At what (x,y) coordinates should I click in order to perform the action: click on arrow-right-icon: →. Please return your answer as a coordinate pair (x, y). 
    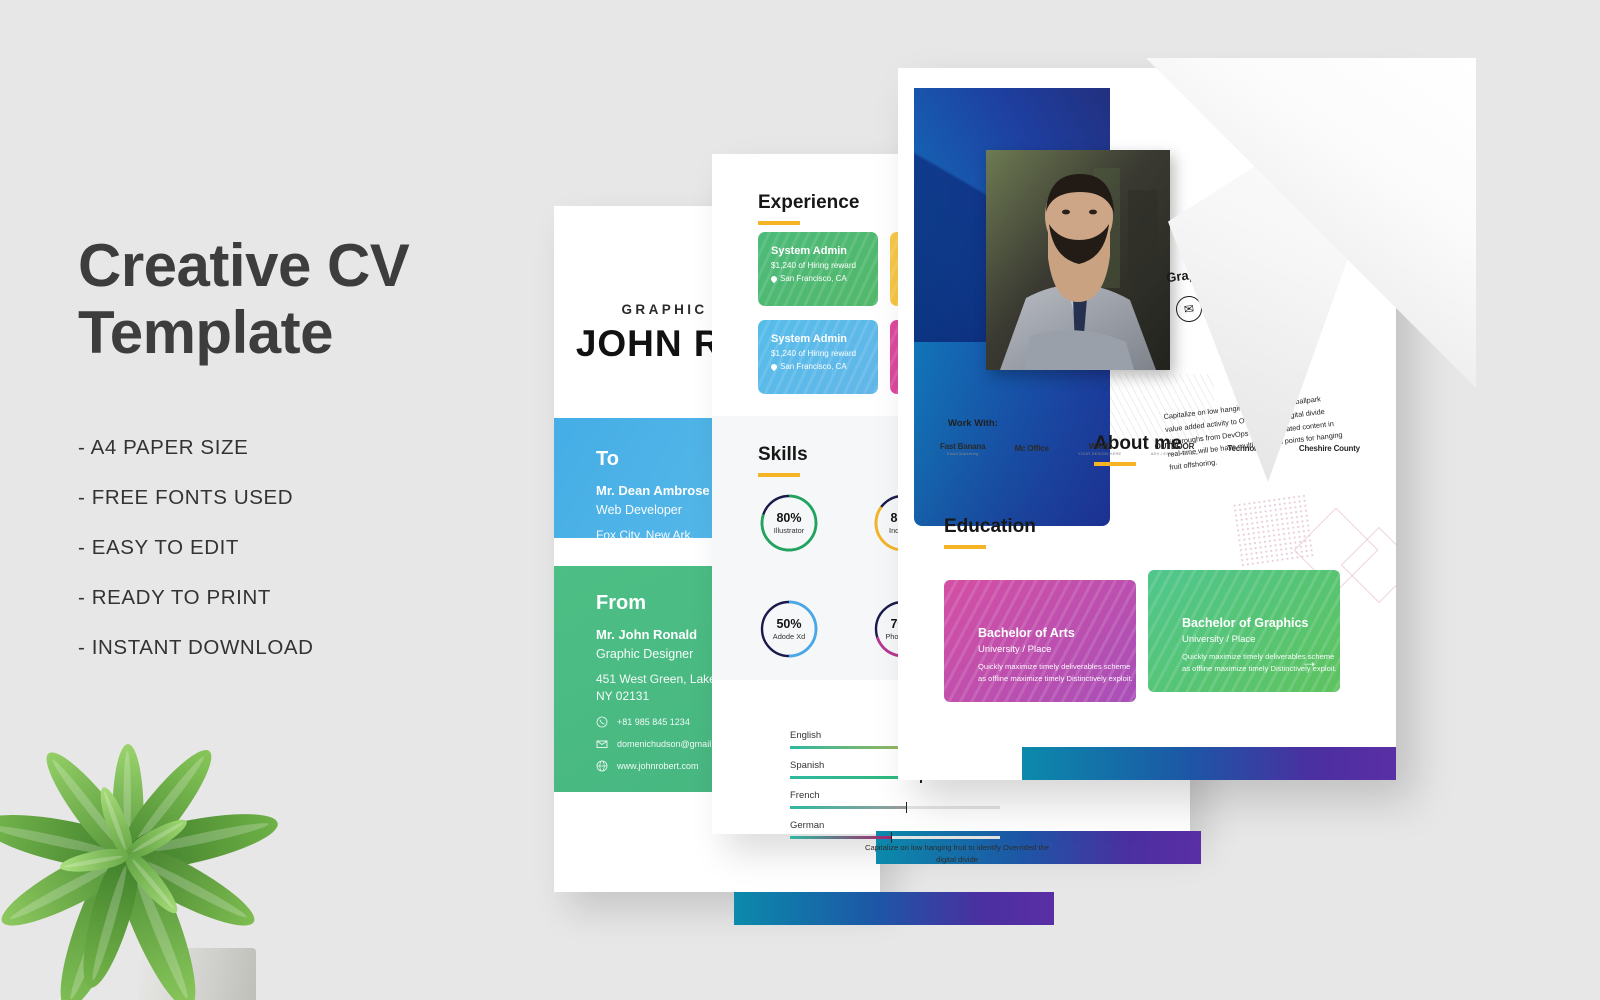
    Looking at the image, I should click on (1309, 662).